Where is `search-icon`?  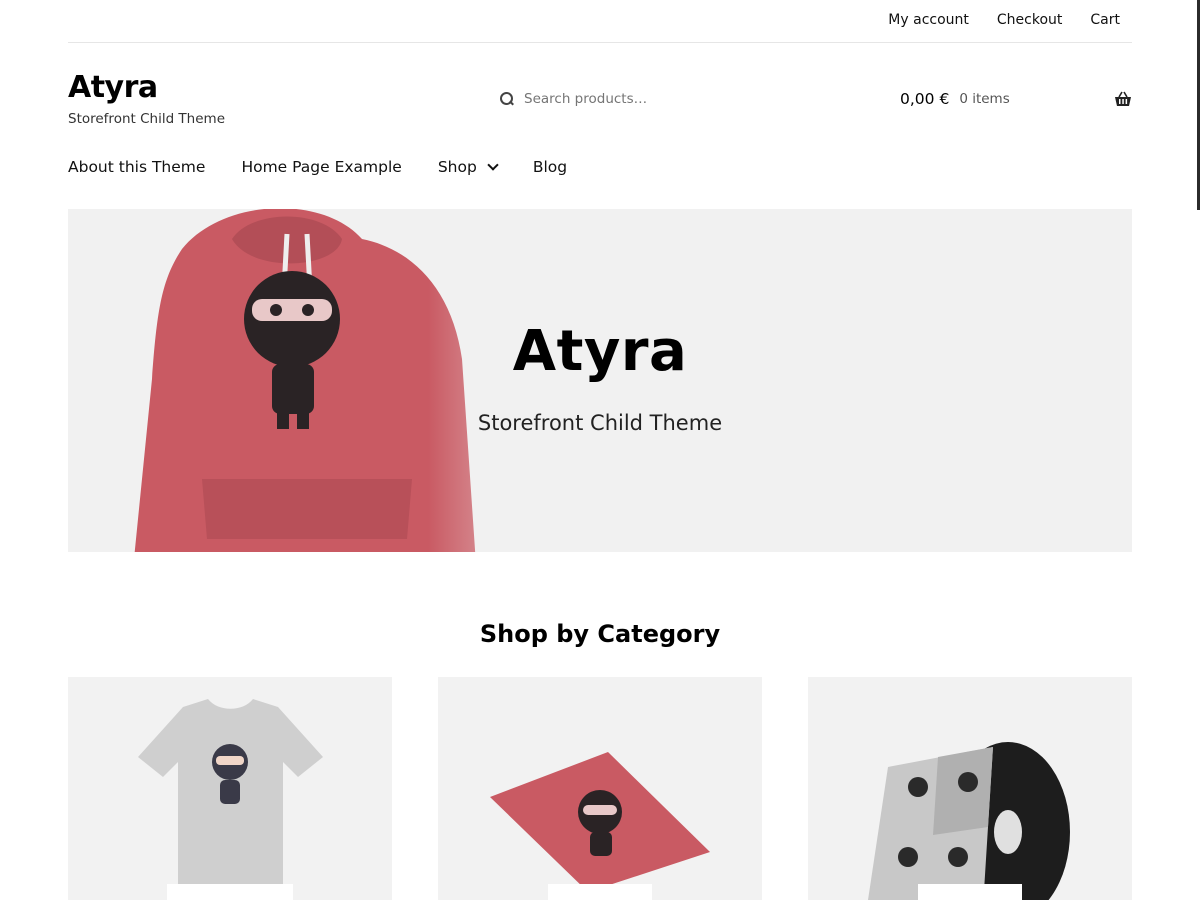 search-icon is located at coordinates (507, 99).